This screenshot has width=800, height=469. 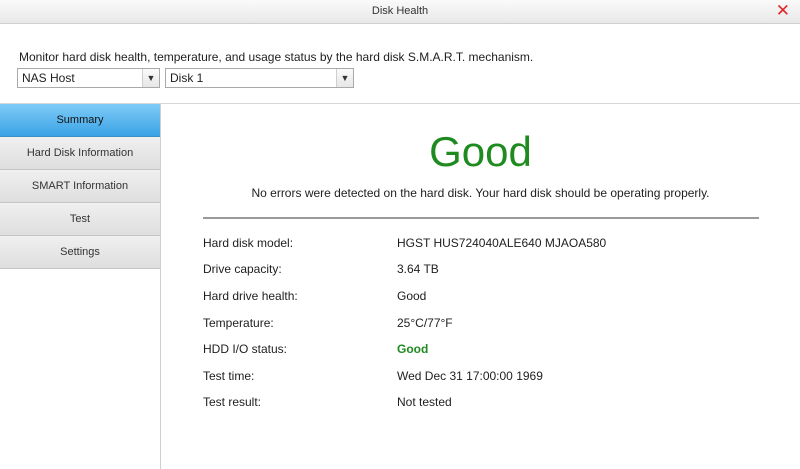 I want to click on detail-label: HDD I/O status:, so click(x=245, y=349).